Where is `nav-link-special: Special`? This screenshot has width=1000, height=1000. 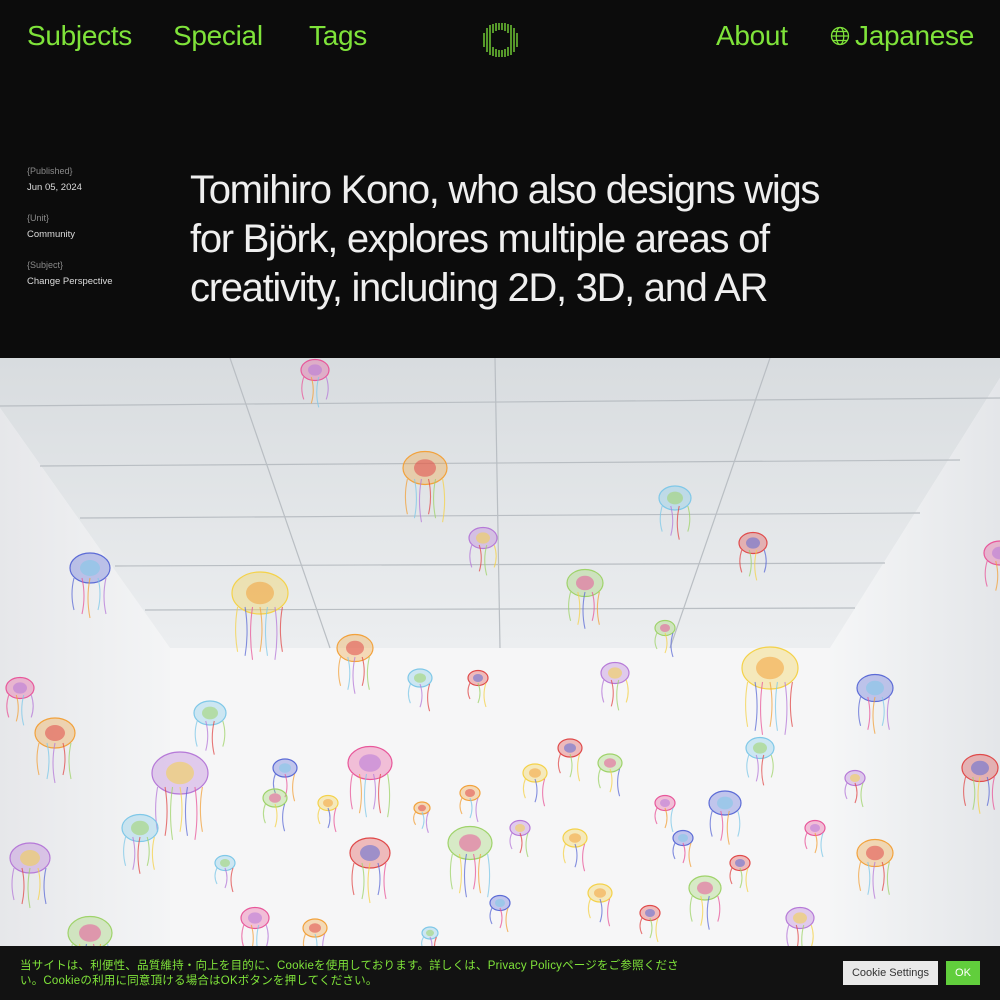 nav-link-special: Special is located at coordinates (218, 36).